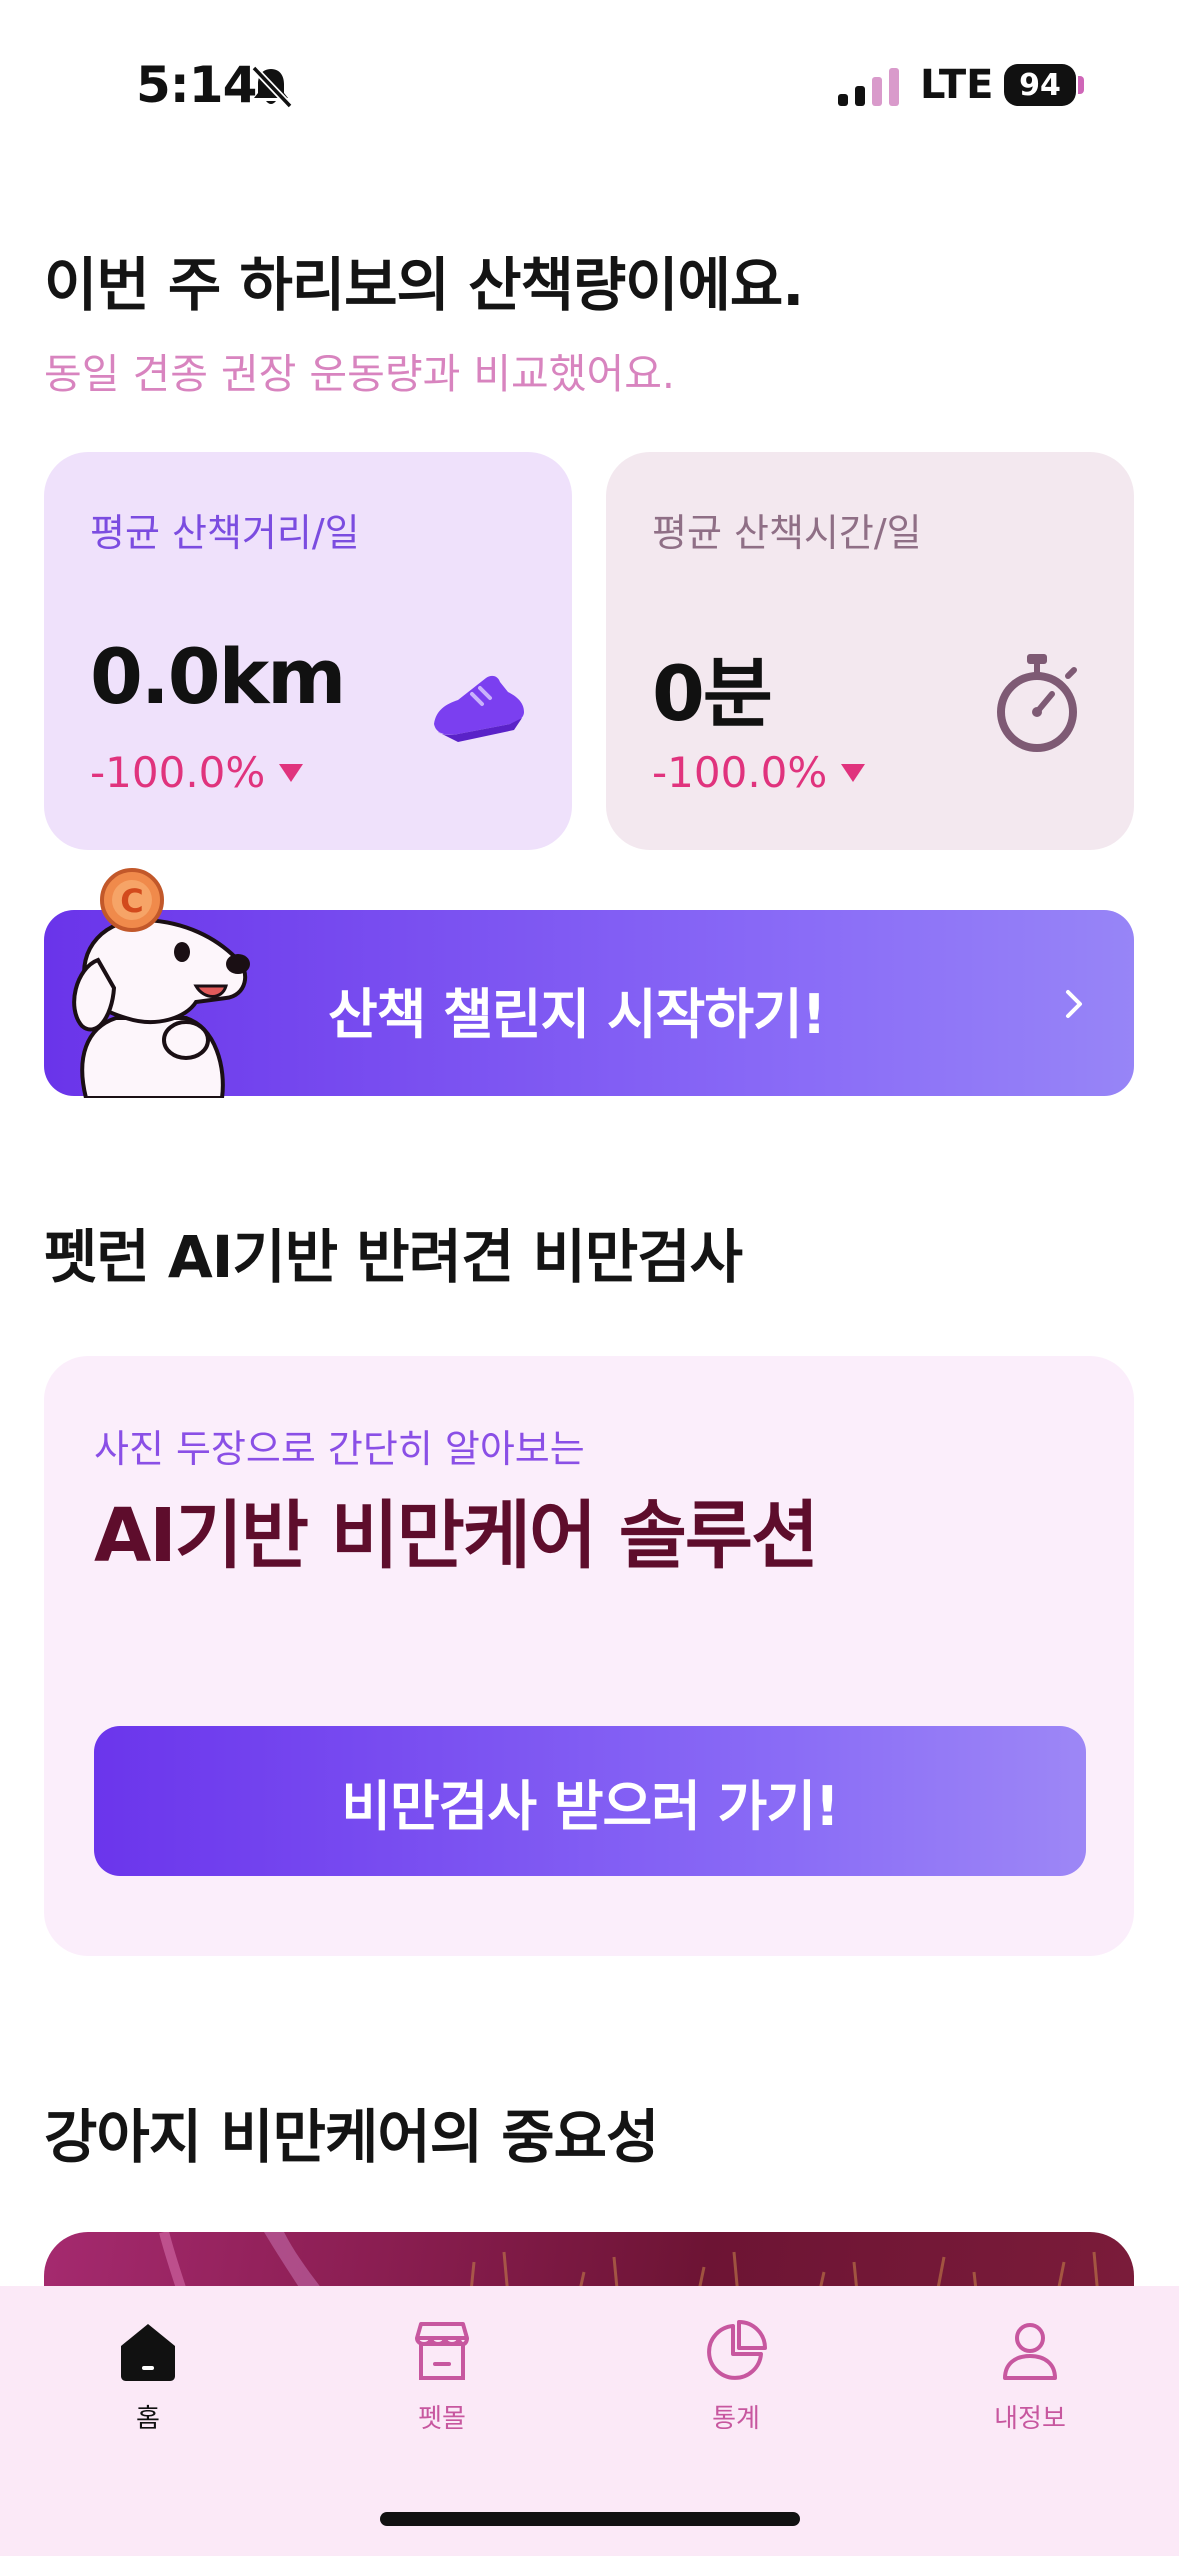  Describe the element at coordinates (870, 651) in the screenshot. I see `time-stat-card: 평균 산책시간/일 0분 -100.0%` at that location.